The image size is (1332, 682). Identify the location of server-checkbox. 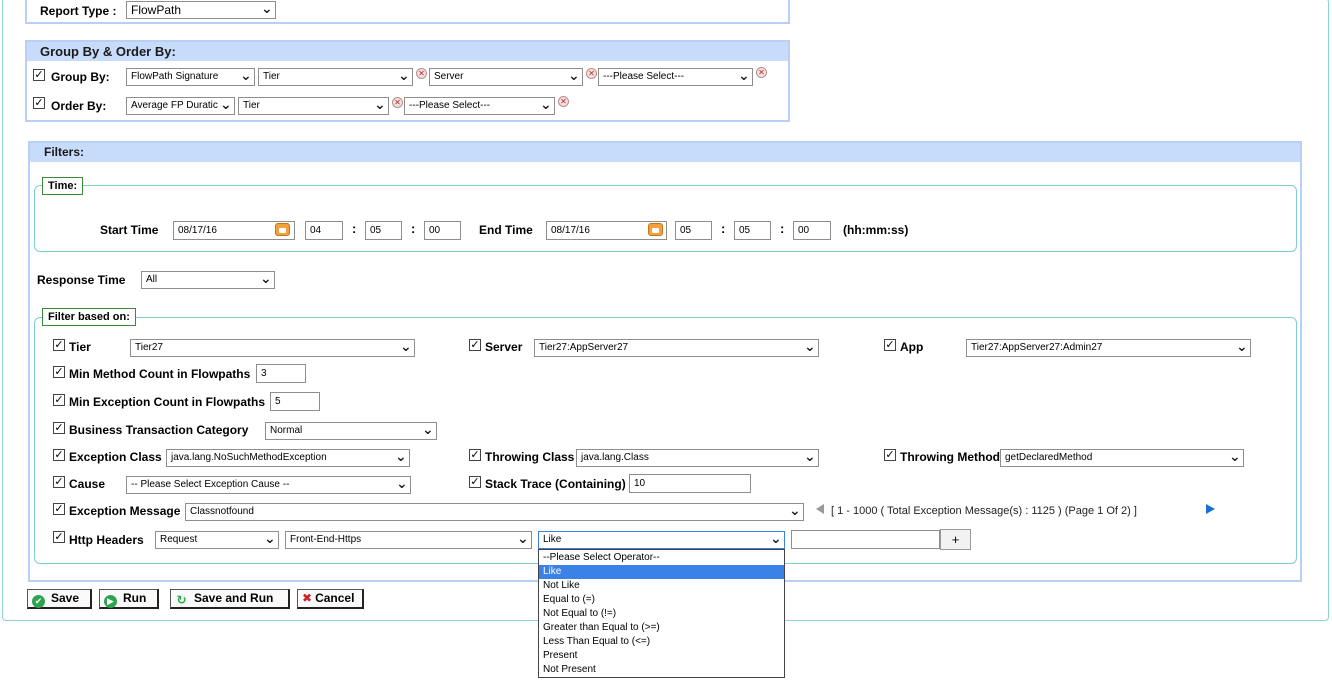
(475, 345).